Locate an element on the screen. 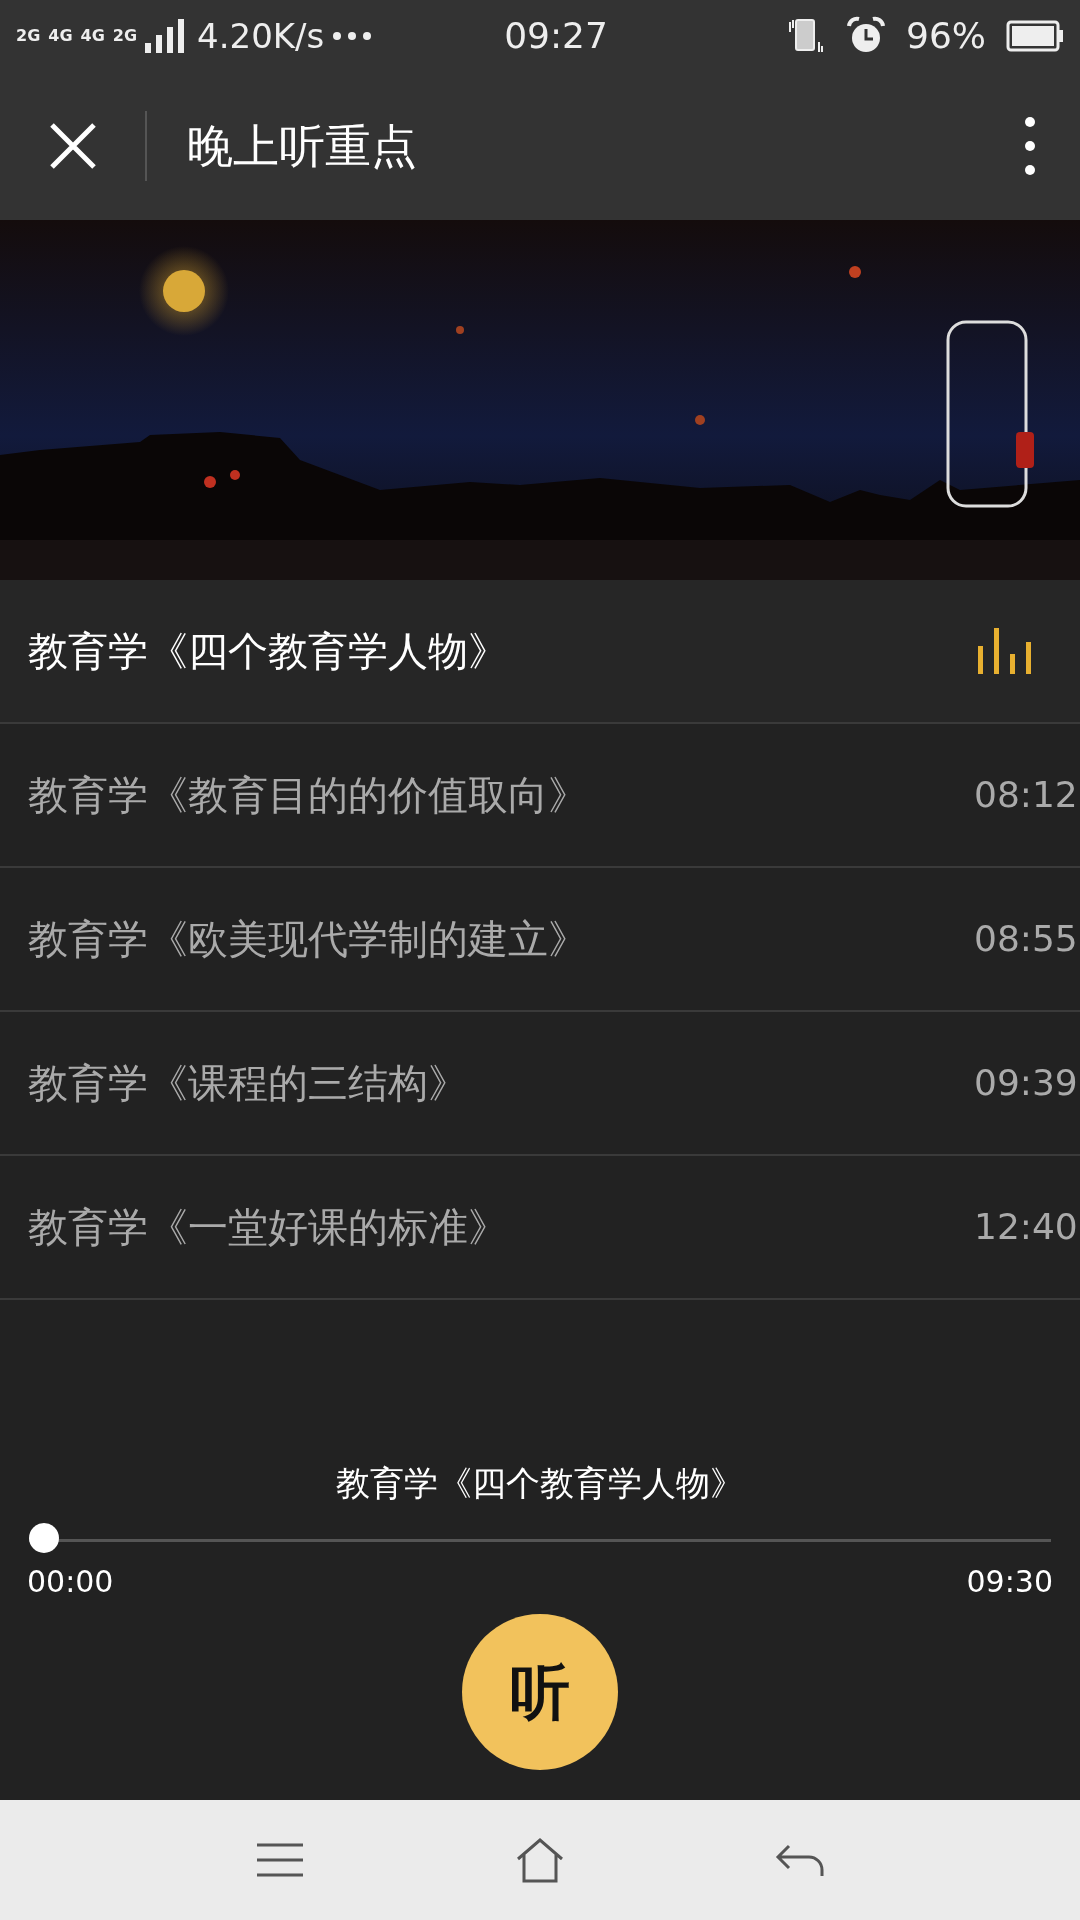 This screenshot has width=1080, height=1920. page-title: 晚上听重点 is located at coordinates (302, 146).